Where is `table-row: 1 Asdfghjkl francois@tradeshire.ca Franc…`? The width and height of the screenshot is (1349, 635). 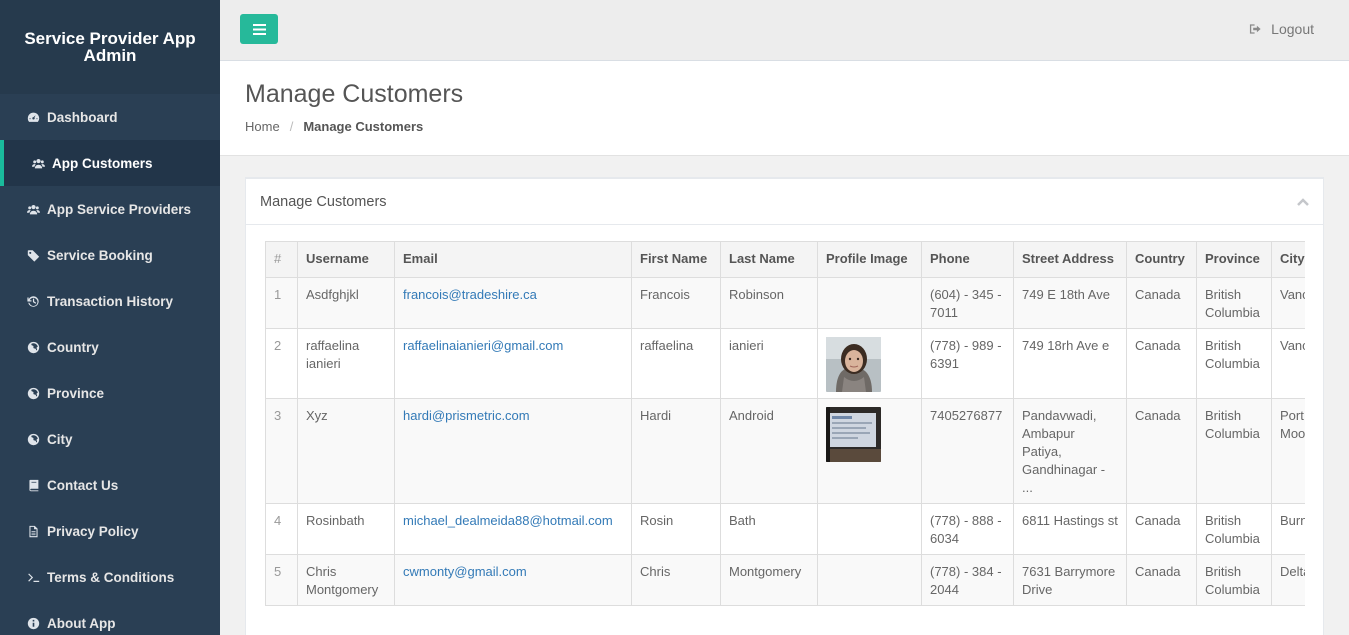
table-row: 1 Asdfghjkl francois@tradeshire.ca Franc… is located at coordinates (785, 303).